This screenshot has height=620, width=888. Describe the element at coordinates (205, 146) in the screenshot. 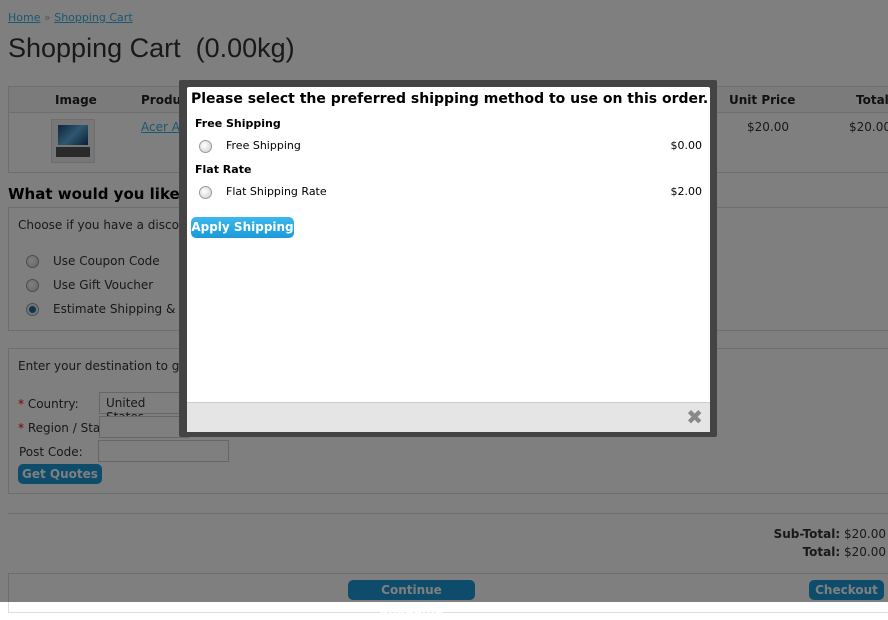

I see `radio-free-shipping` at that location.